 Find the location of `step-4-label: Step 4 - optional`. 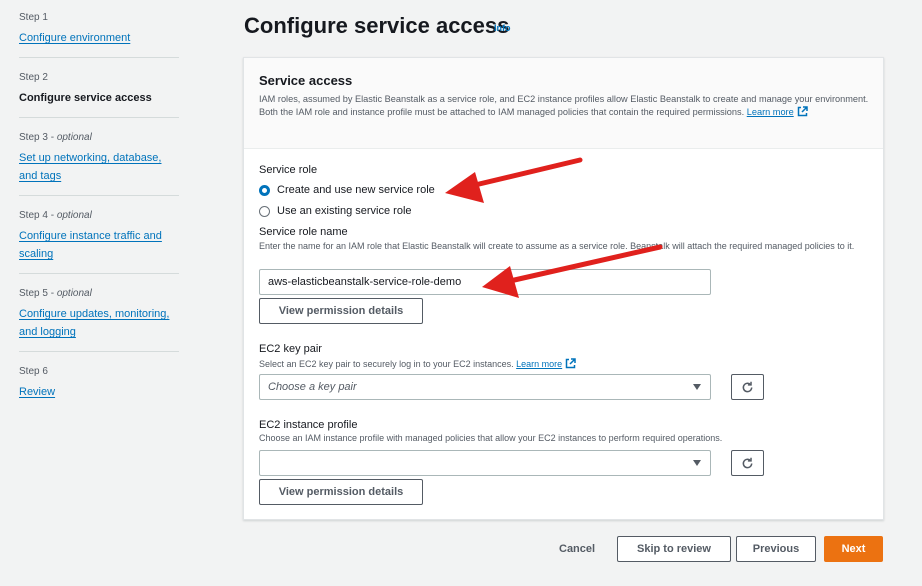

step-4-label: Step 4 - optional is located at coordinates (55, 215).